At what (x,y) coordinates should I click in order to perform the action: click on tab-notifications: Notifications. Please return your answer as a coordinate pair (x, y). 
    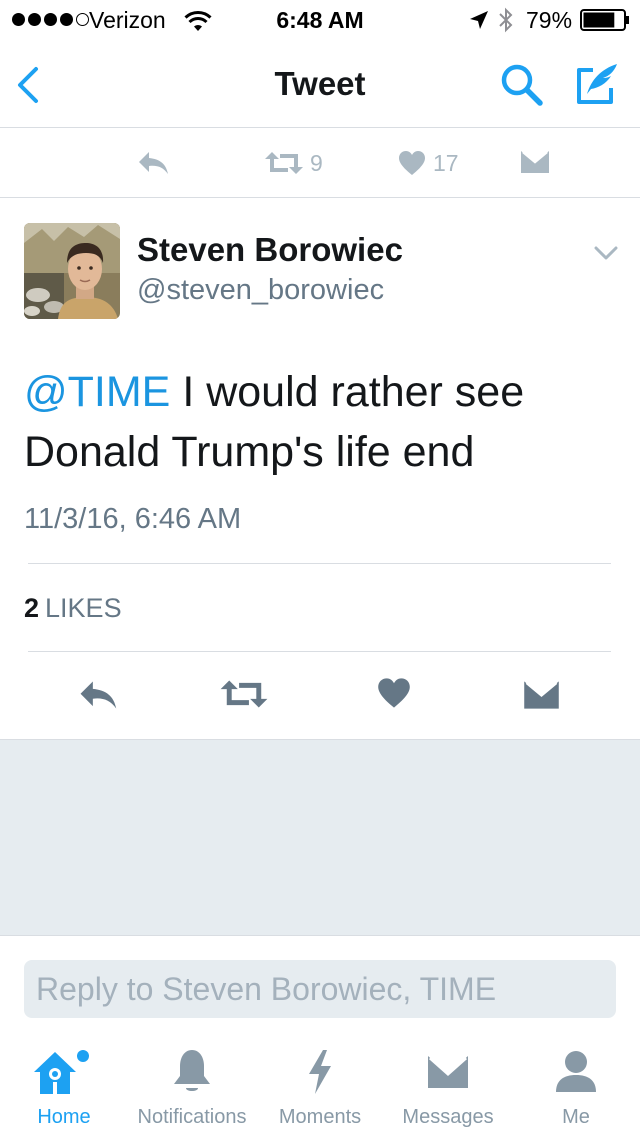
    Looking at the image, I should click on (192, 1088).